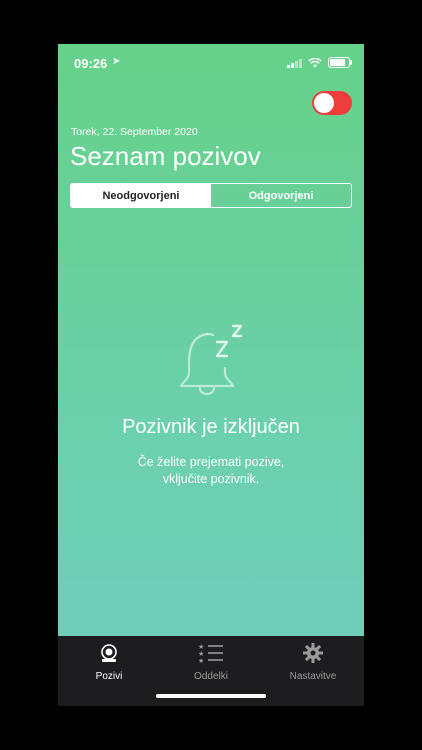 This screenshot has width=422, height=750. I want to click on tab-label-pozivi: Pozivi, so click(109, 676).